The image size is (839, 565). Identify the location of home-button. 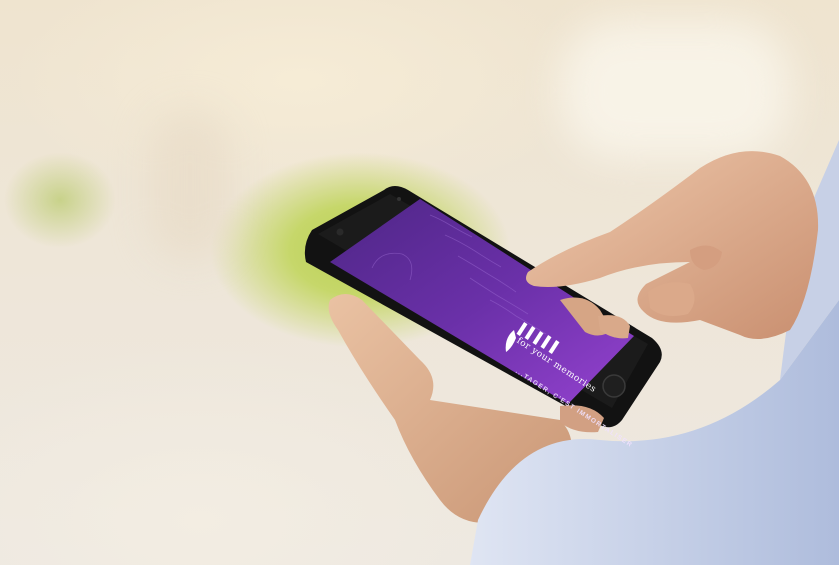
(614, 386).